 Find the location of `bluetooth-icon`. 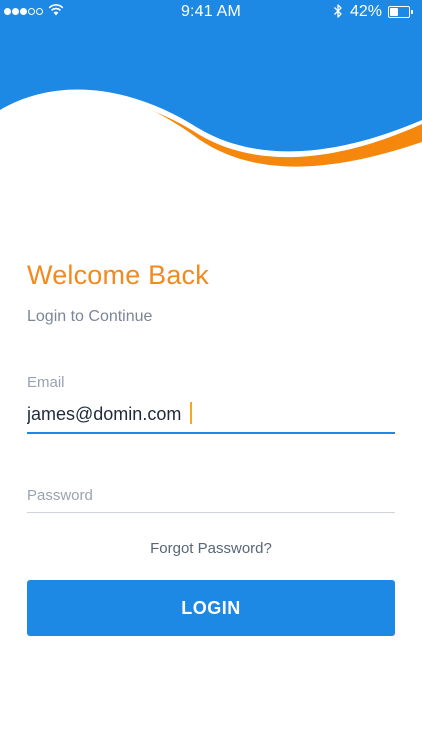

bluetooth-icon is located at coordinates (338, 11).